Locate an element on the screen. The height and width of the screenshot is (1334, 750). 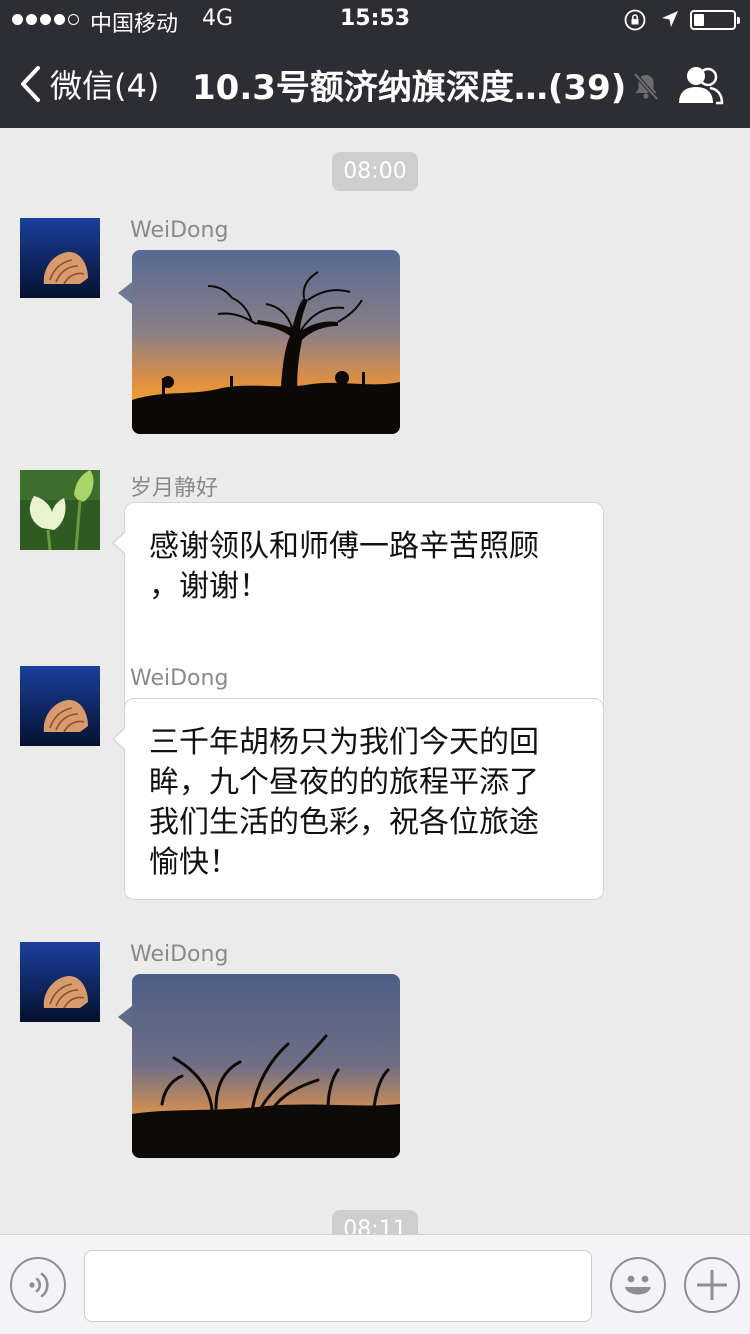
timestamp-label: 08:00 is located at coordinates (375, 171).